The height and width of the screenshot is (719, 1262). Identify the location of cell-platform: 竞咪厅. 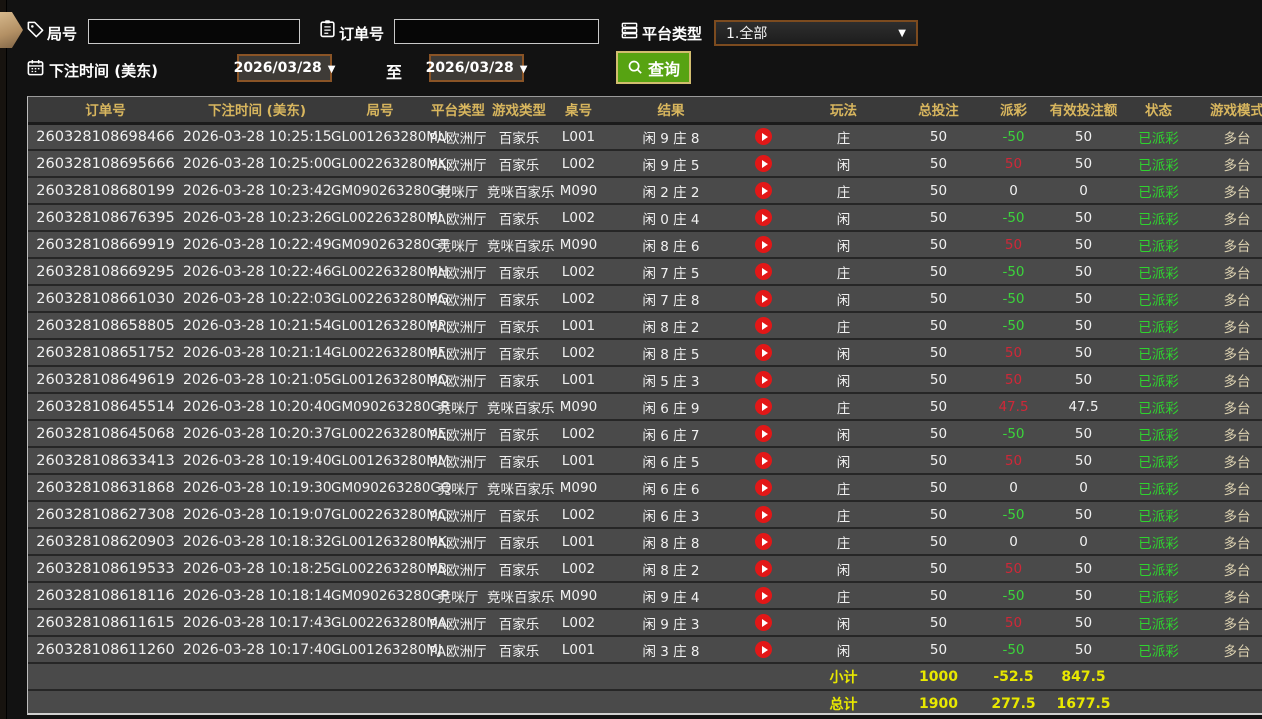
(458, 488).